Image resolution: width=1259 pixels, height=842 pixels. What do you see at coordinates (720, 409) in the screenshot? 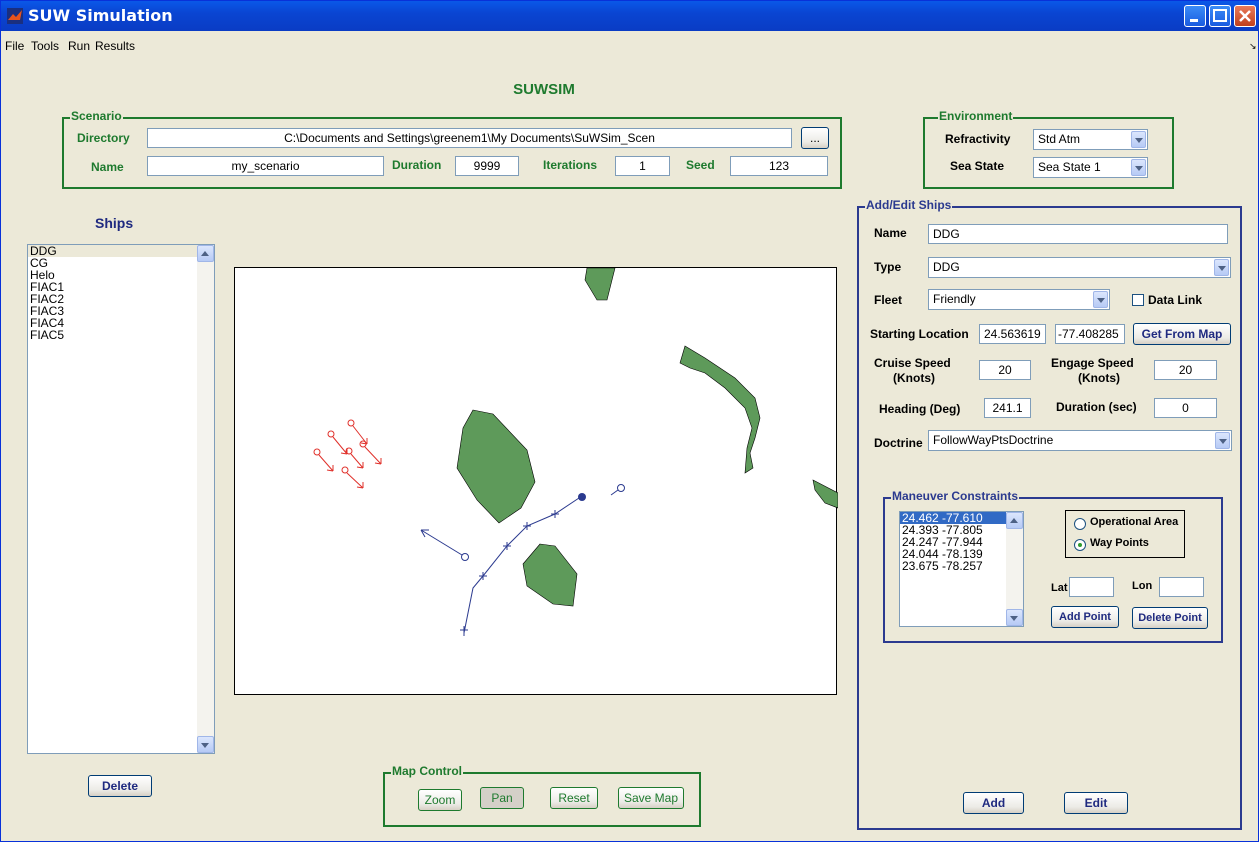
I see `island-east` at bounding box center [720, 409].